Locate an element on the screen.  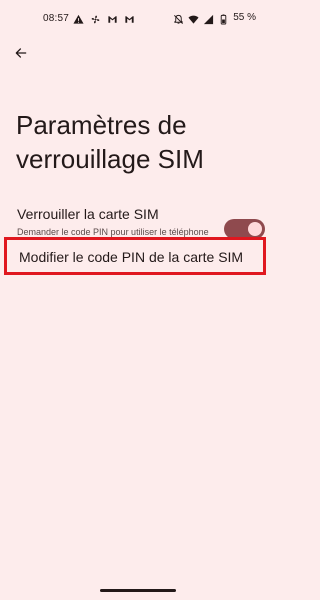
warning-icon is located at coordinates (78, 18).